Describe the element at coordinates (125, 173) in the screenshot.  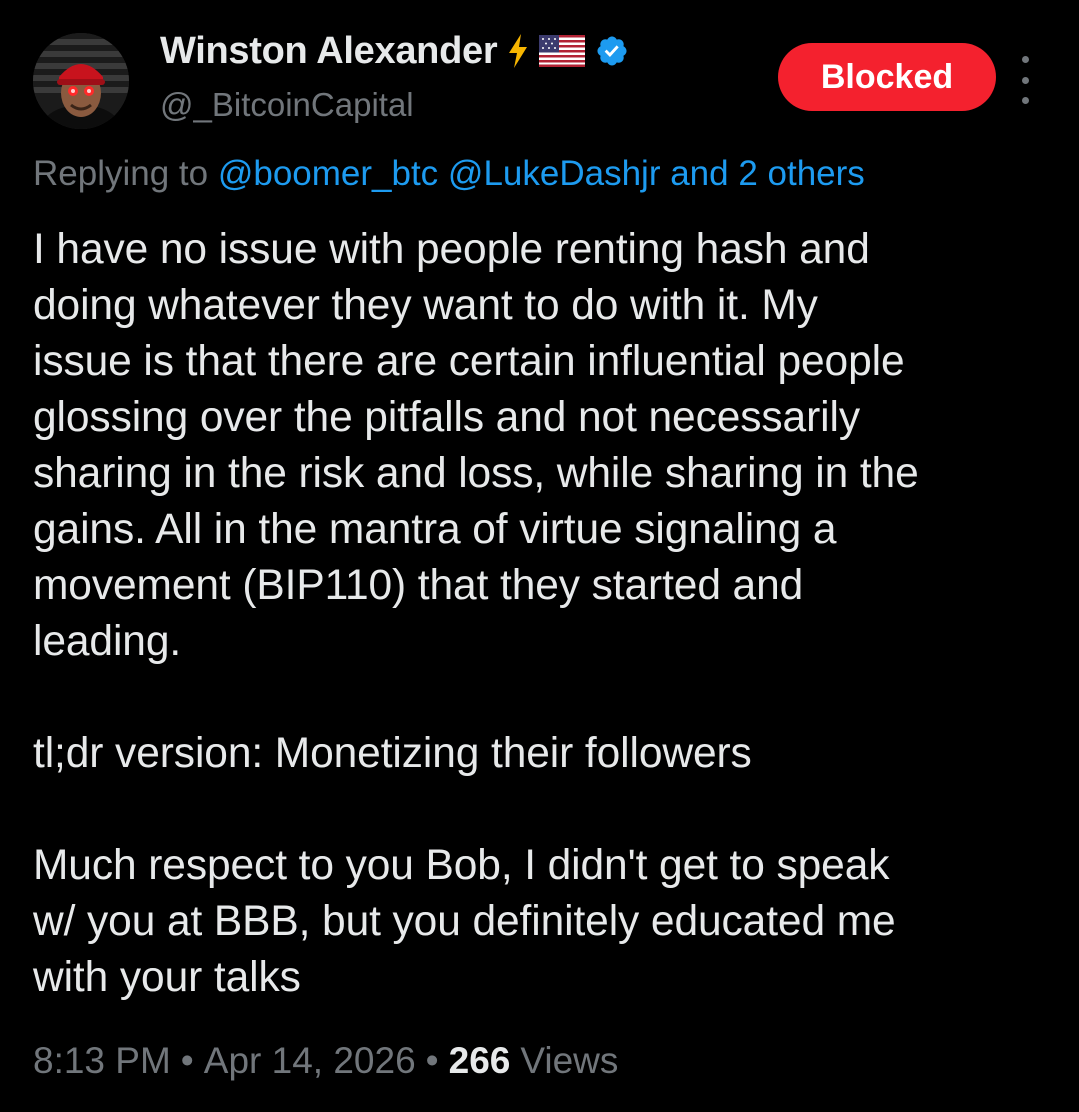
I see `reply-prefix: Replying to` at that location.